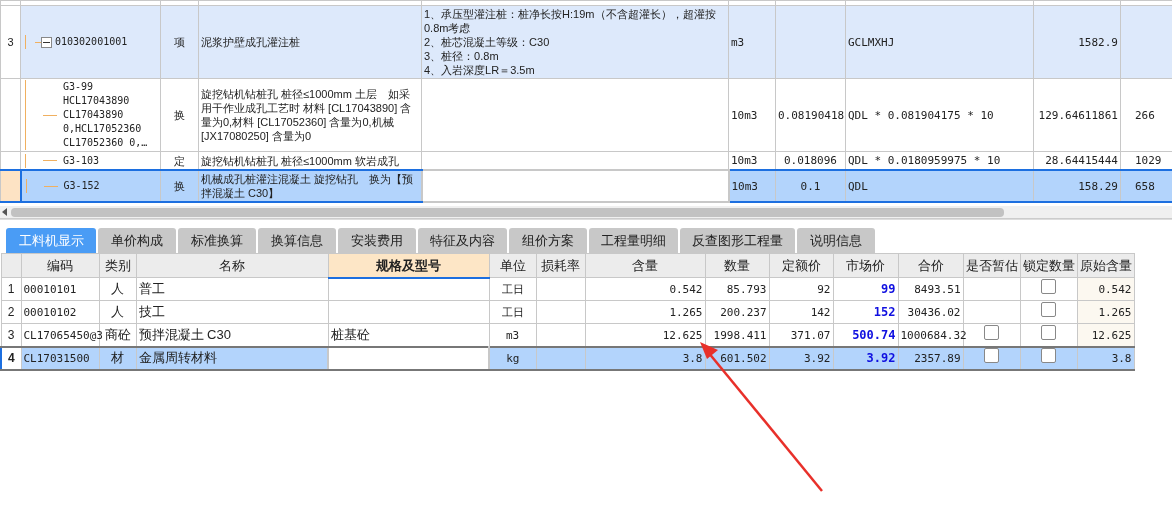 The width and height of the screenshot is (1172, 525). Describe the element at coordinates (744, 115) in the screenshot. I see `unit-text: 10m3` at that location.